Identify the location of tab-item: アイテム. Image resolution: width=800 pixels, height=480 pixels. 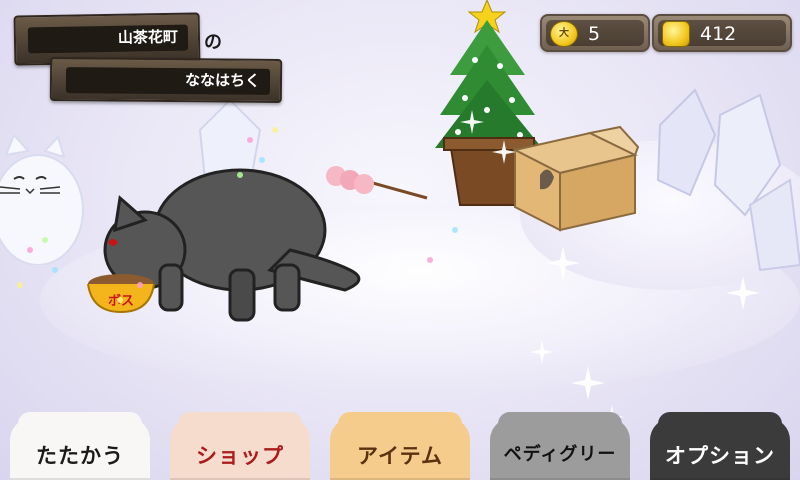
(400, 446).